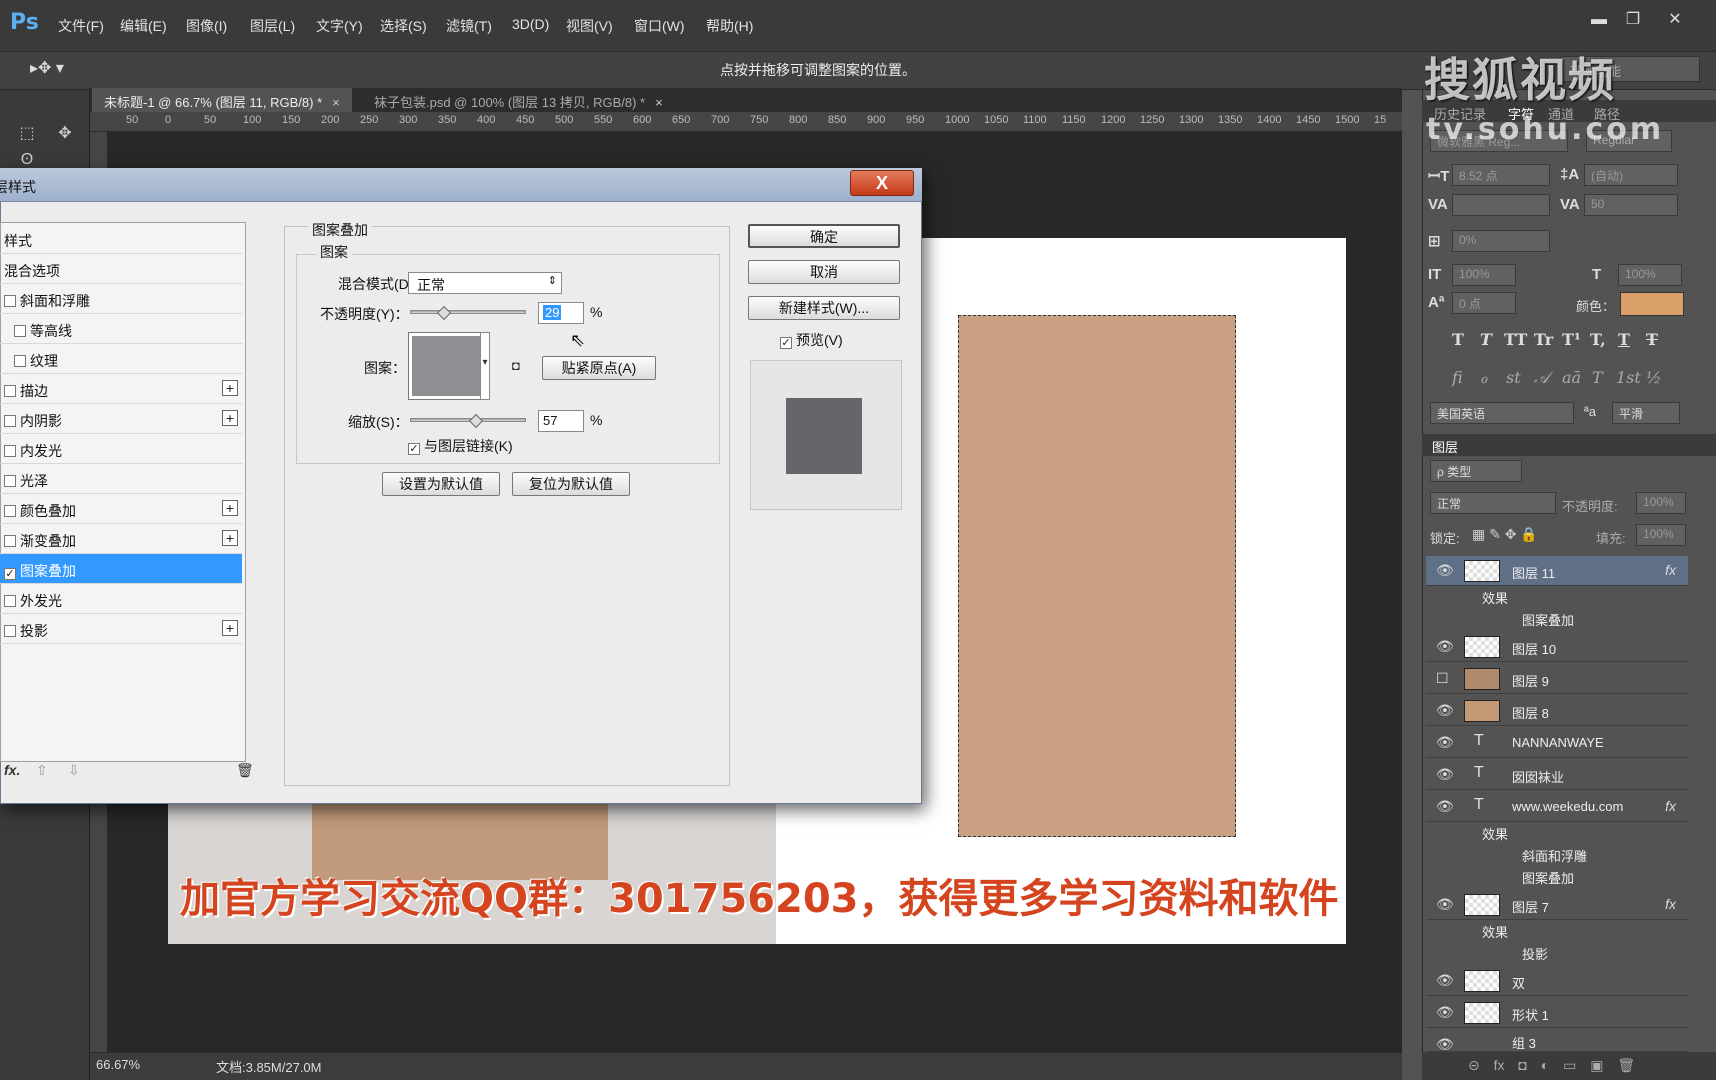  Describe the element at coordinates (121, 509) in the screenshot. I see `style-item: 颜色叠加 +` at that location.